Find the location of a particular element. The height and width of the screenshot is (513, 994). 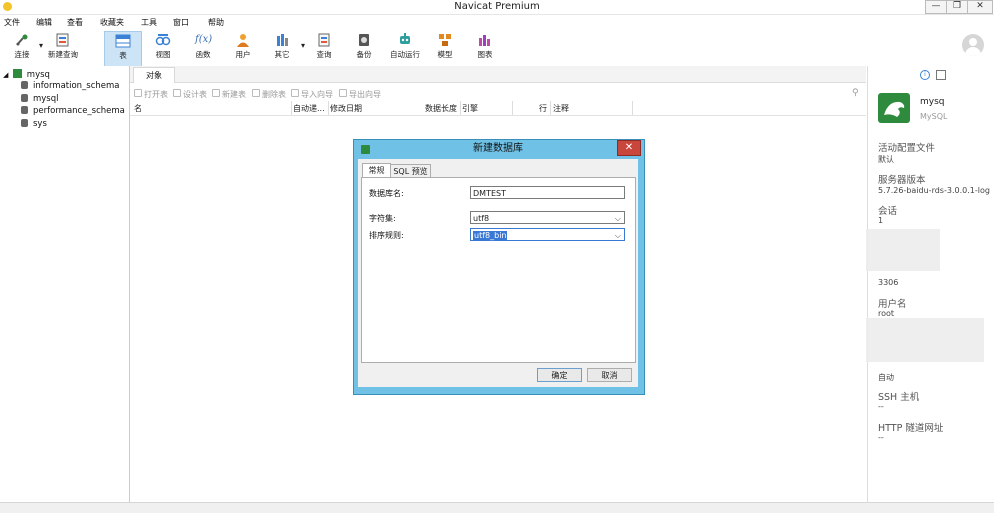

menu-tools: 工具 is located at coordinates (149, 22).